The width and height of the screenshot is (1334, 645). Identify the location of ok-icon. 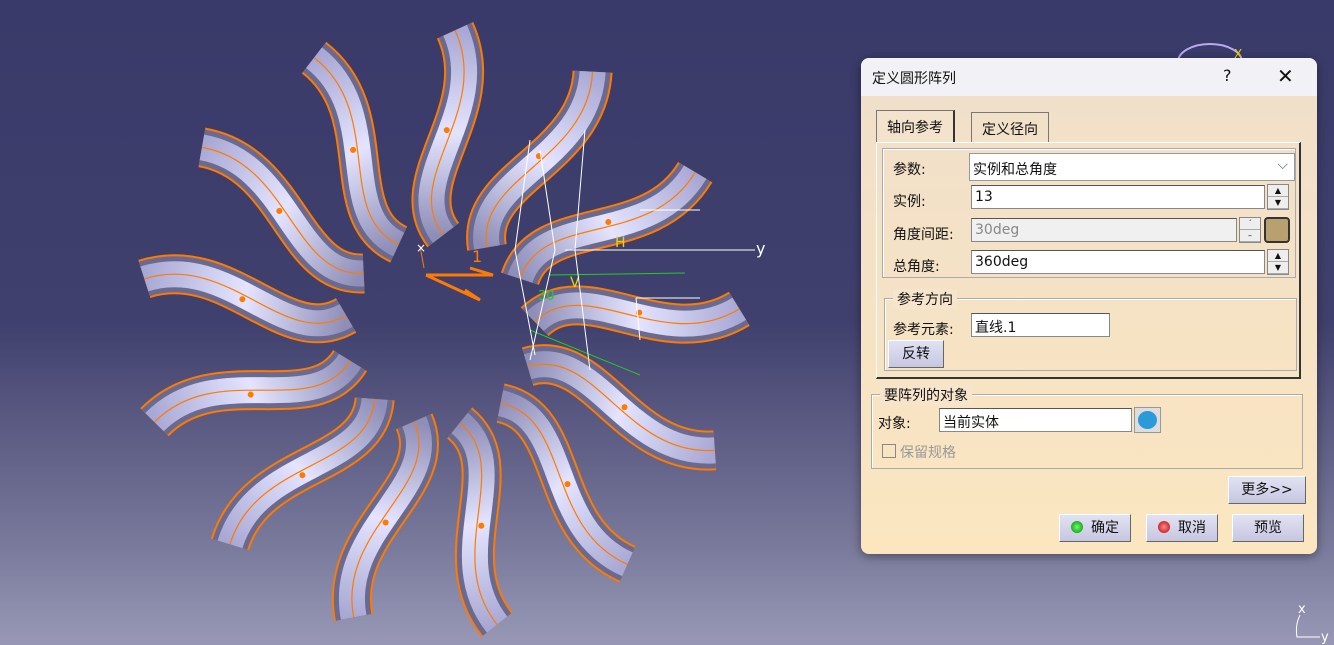
(1077, 527).